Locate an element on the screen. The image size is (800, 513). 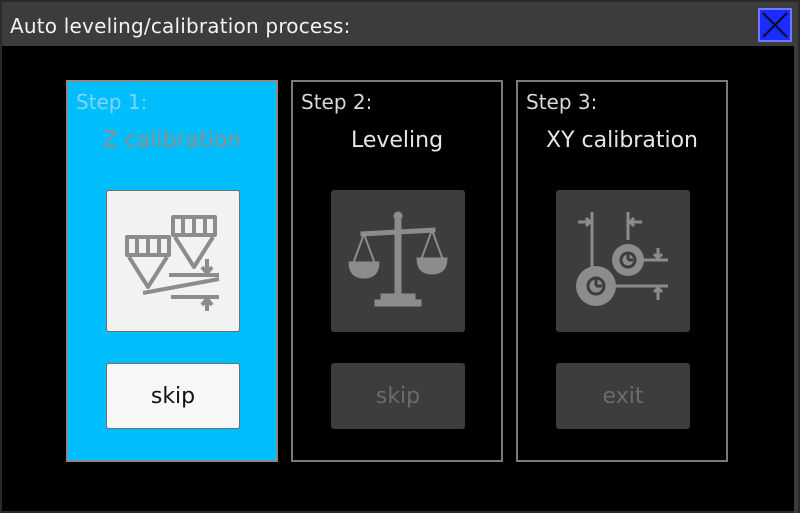
close-icon is located at coordinates (775, 25).